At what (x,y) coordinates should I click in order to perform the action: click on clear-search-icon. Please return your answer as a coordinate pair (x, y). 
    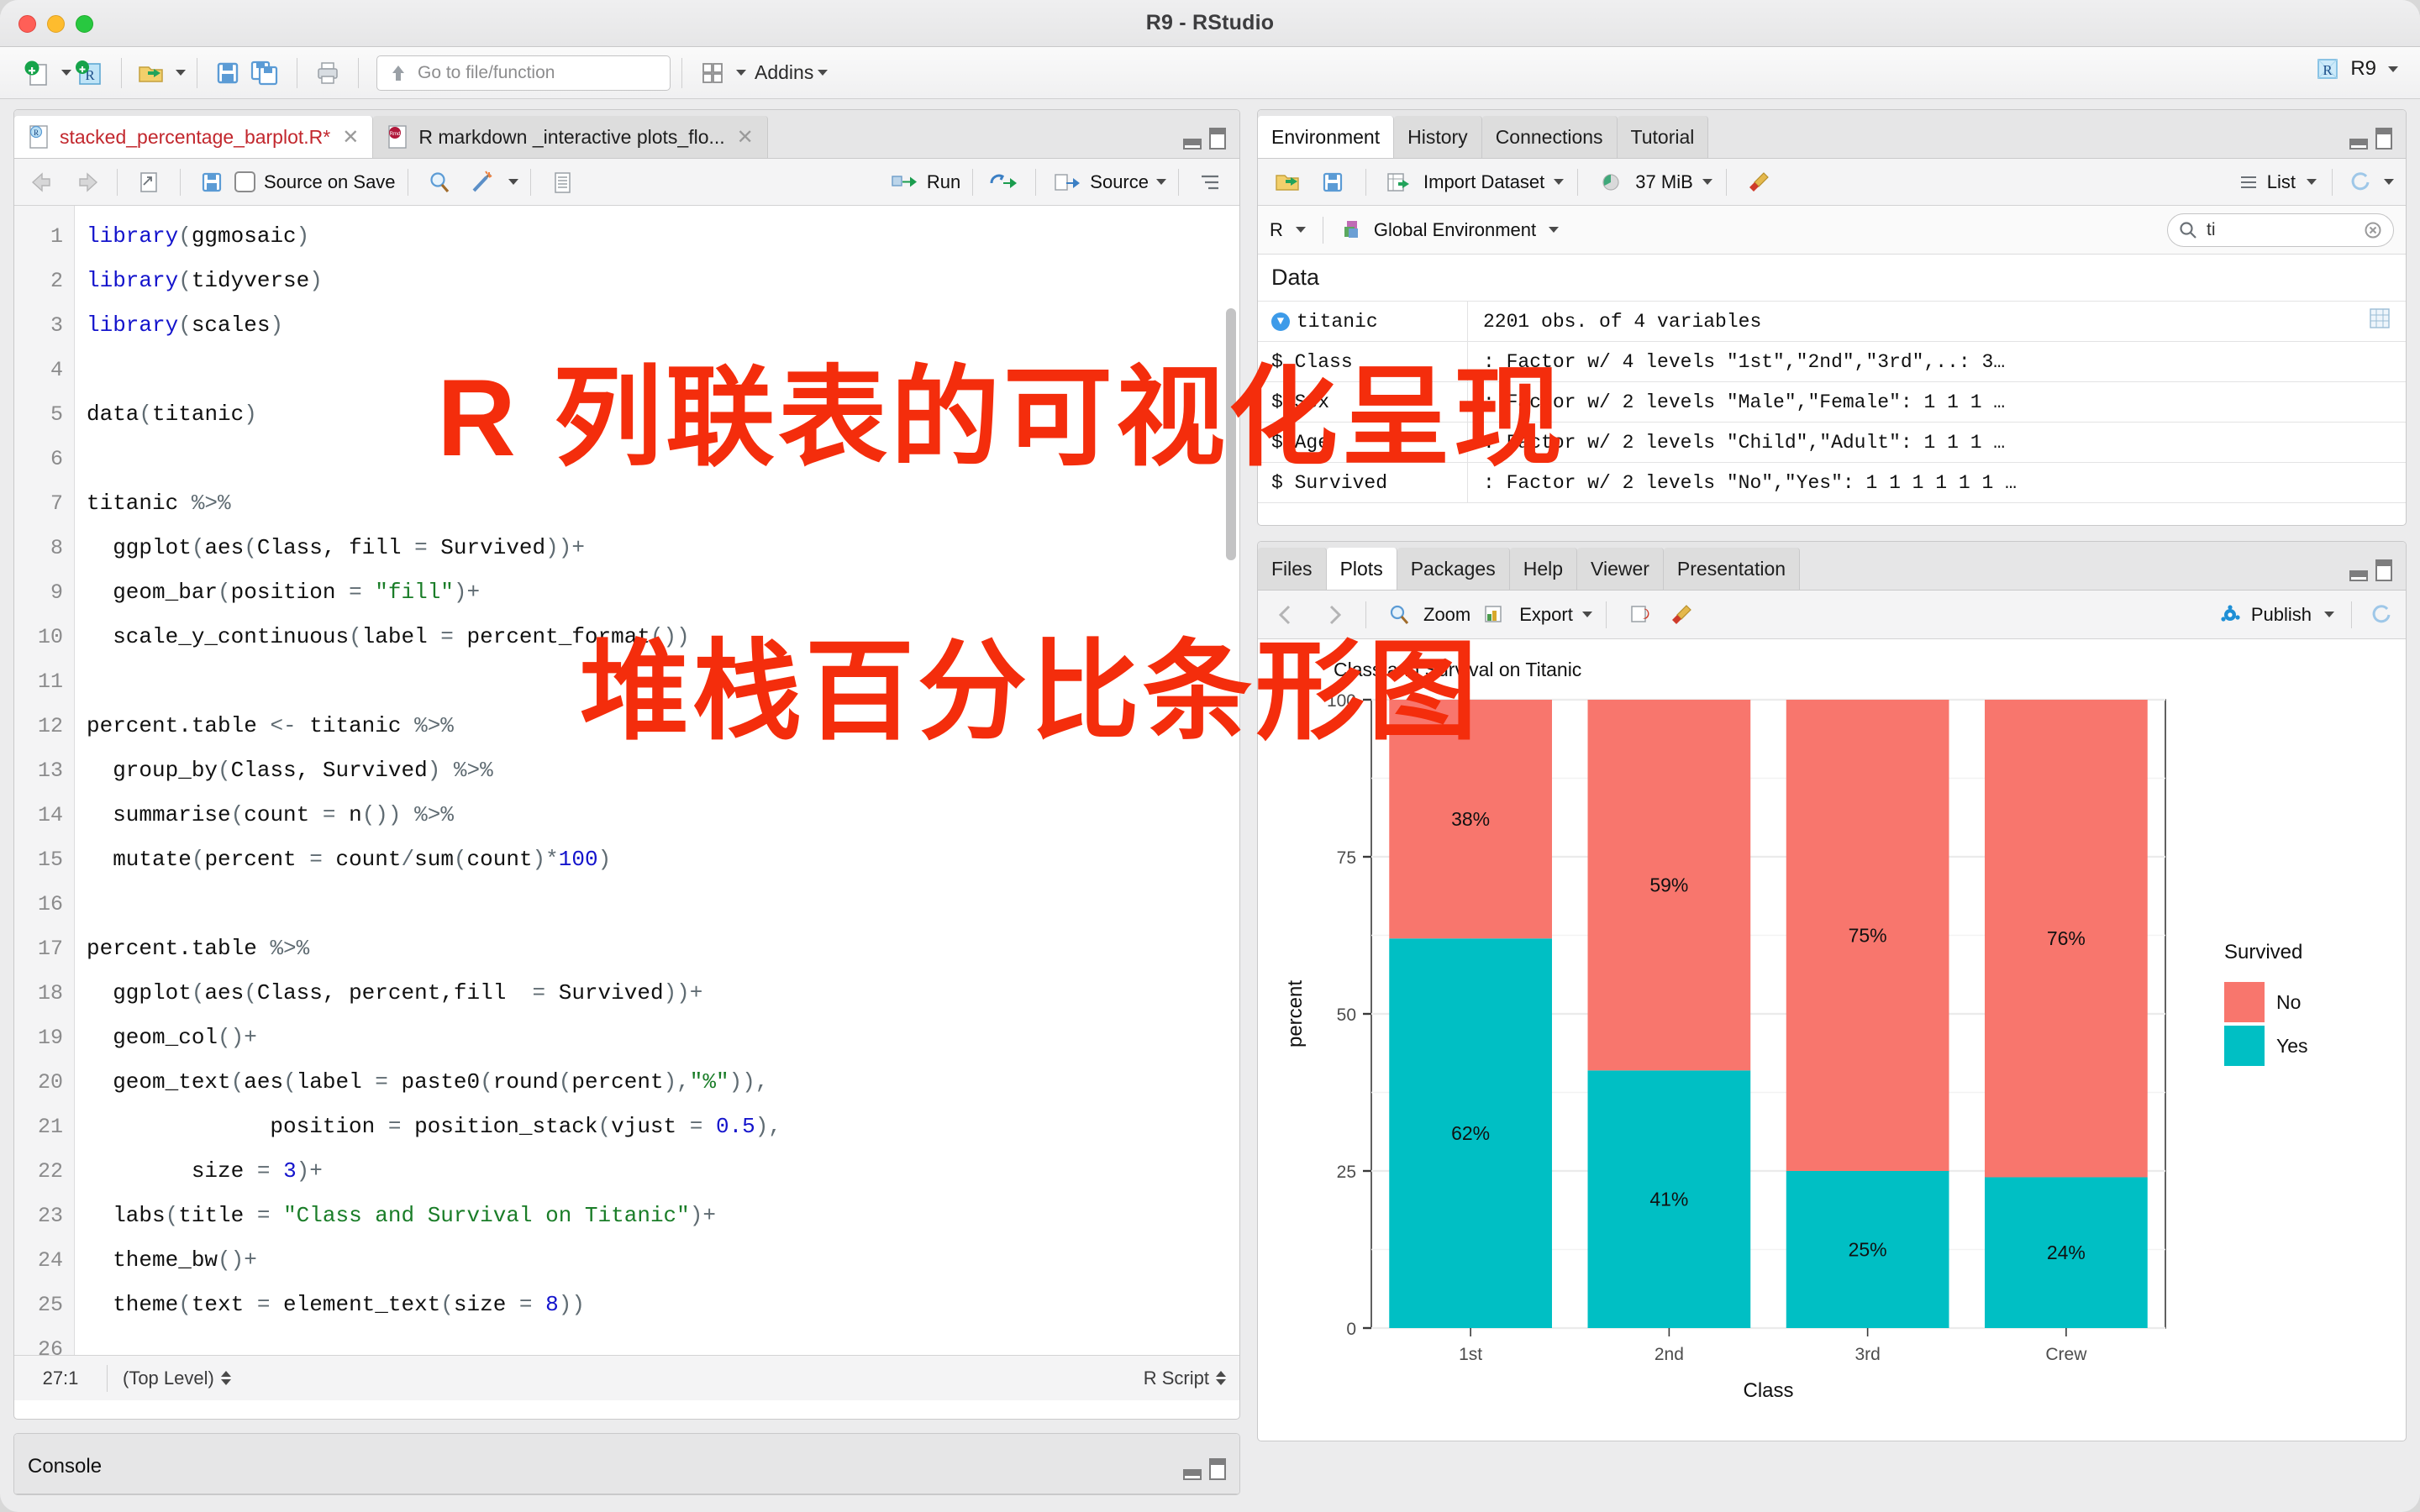
    Looking at the image, I should click on (2373, 230).